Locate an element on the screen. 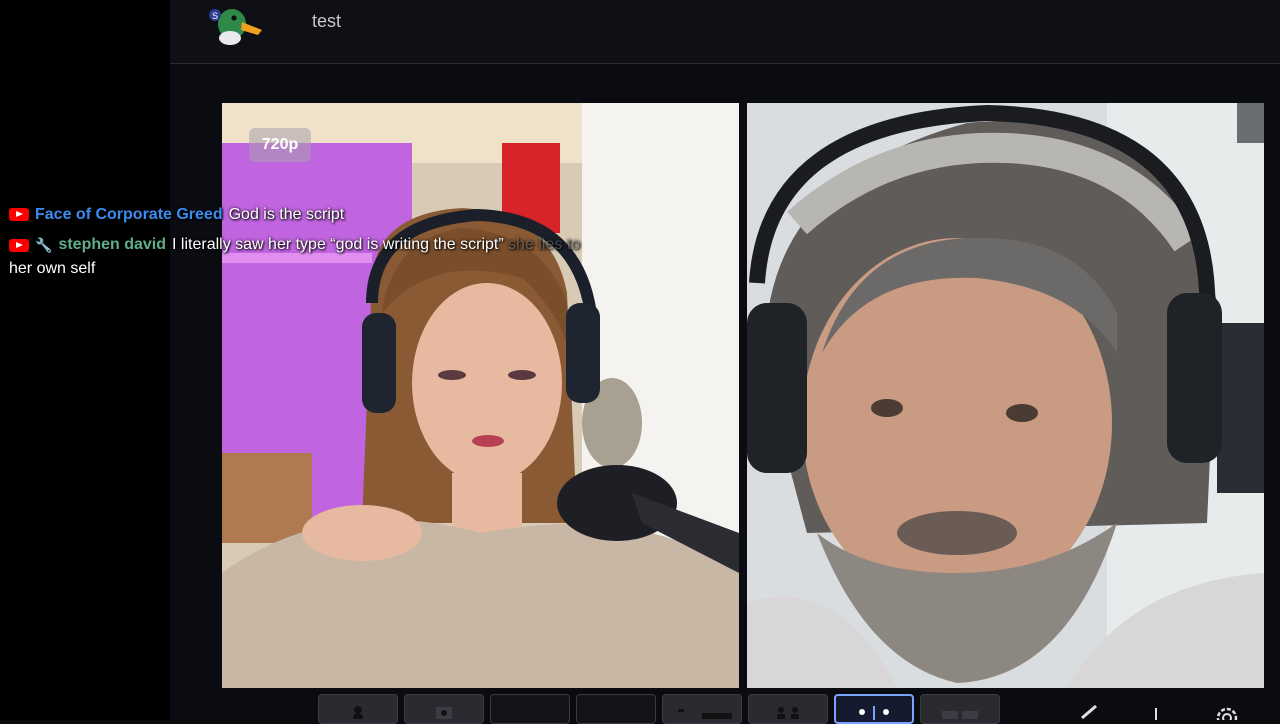 The height and width of the screenshot is (724, 1280). pen-icon is located at coordinates (1090, 710).